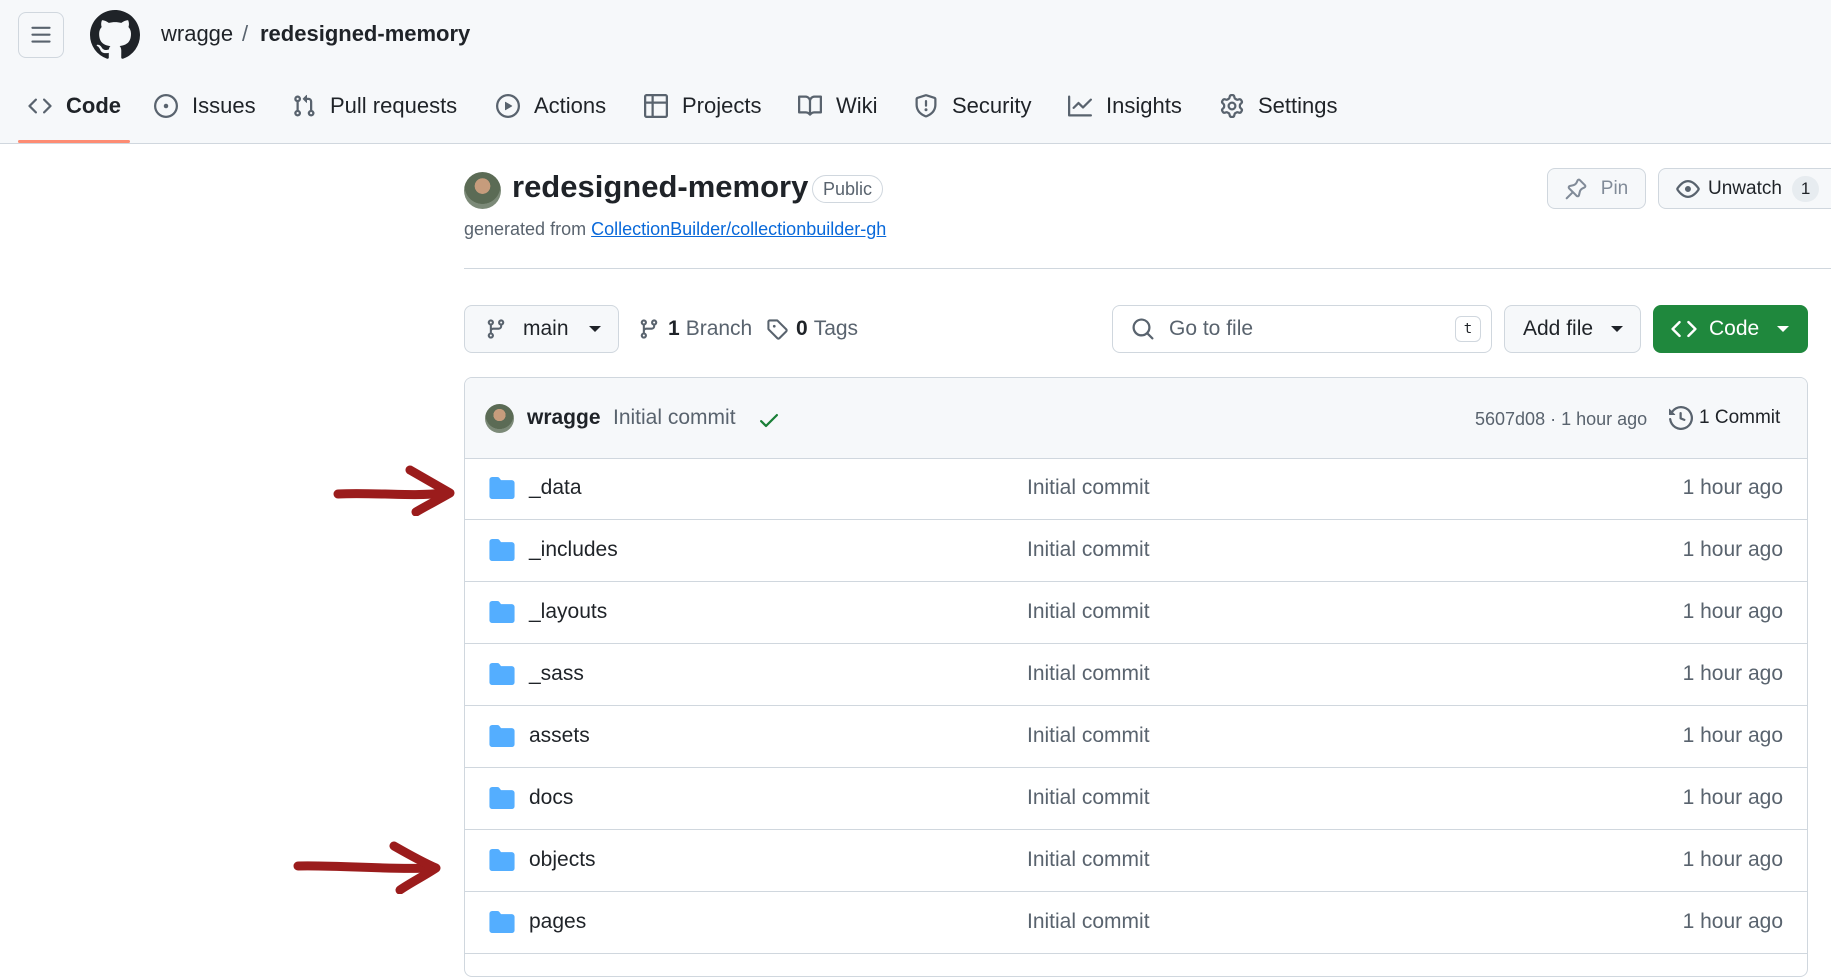  What do you see at coordinates (674, 418) in the screenshot?
I see `commit-message: Initial commit` at bounding box center [674, 418].